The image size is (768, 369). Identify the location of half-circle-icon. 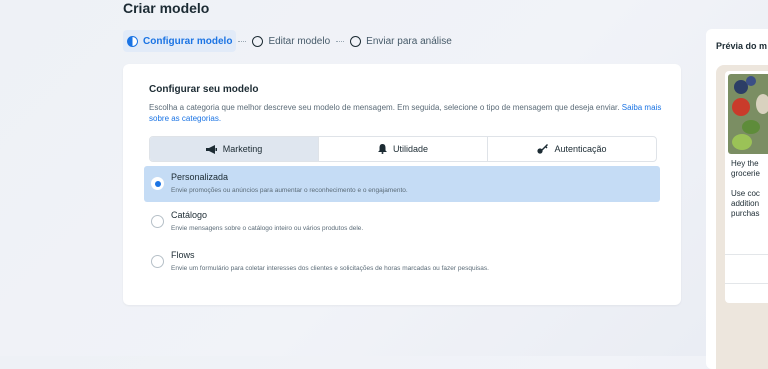
(132, 41).